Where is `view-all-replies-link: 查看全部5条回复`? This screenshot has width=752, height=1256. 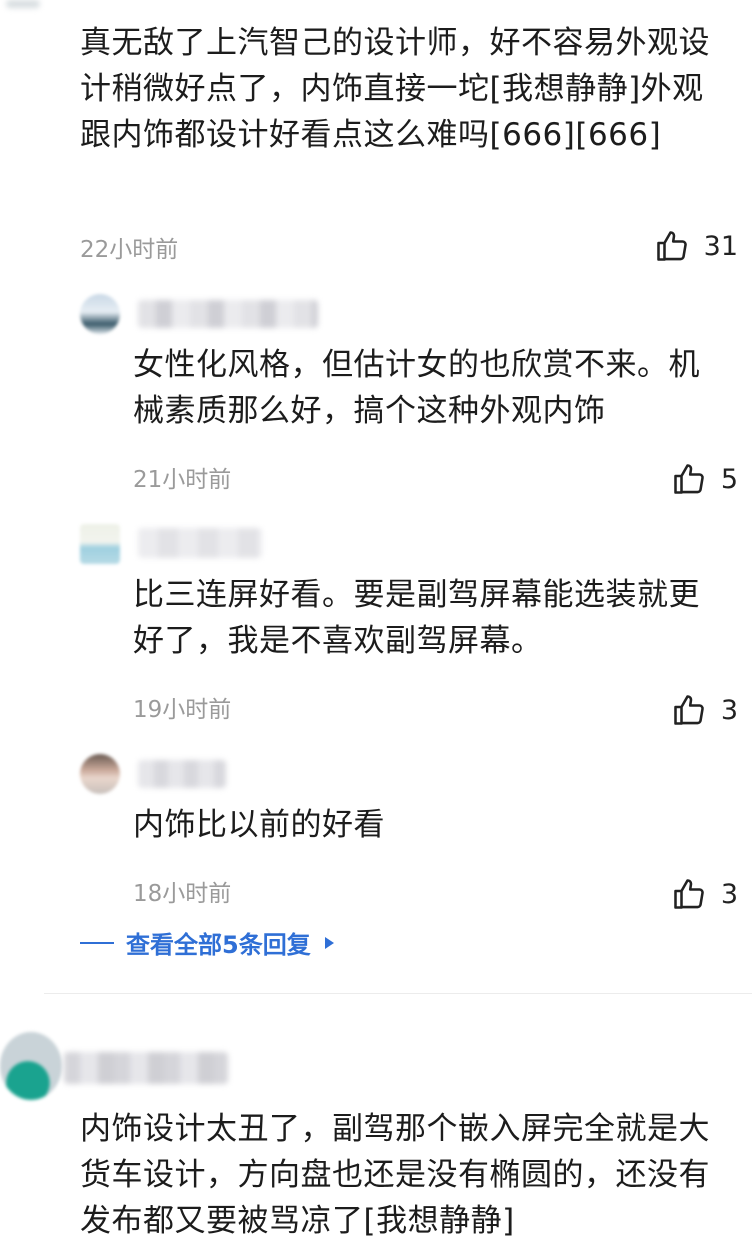 view-all-replies-link: 查看全部5条回复 is located at coordinates (207, 942).